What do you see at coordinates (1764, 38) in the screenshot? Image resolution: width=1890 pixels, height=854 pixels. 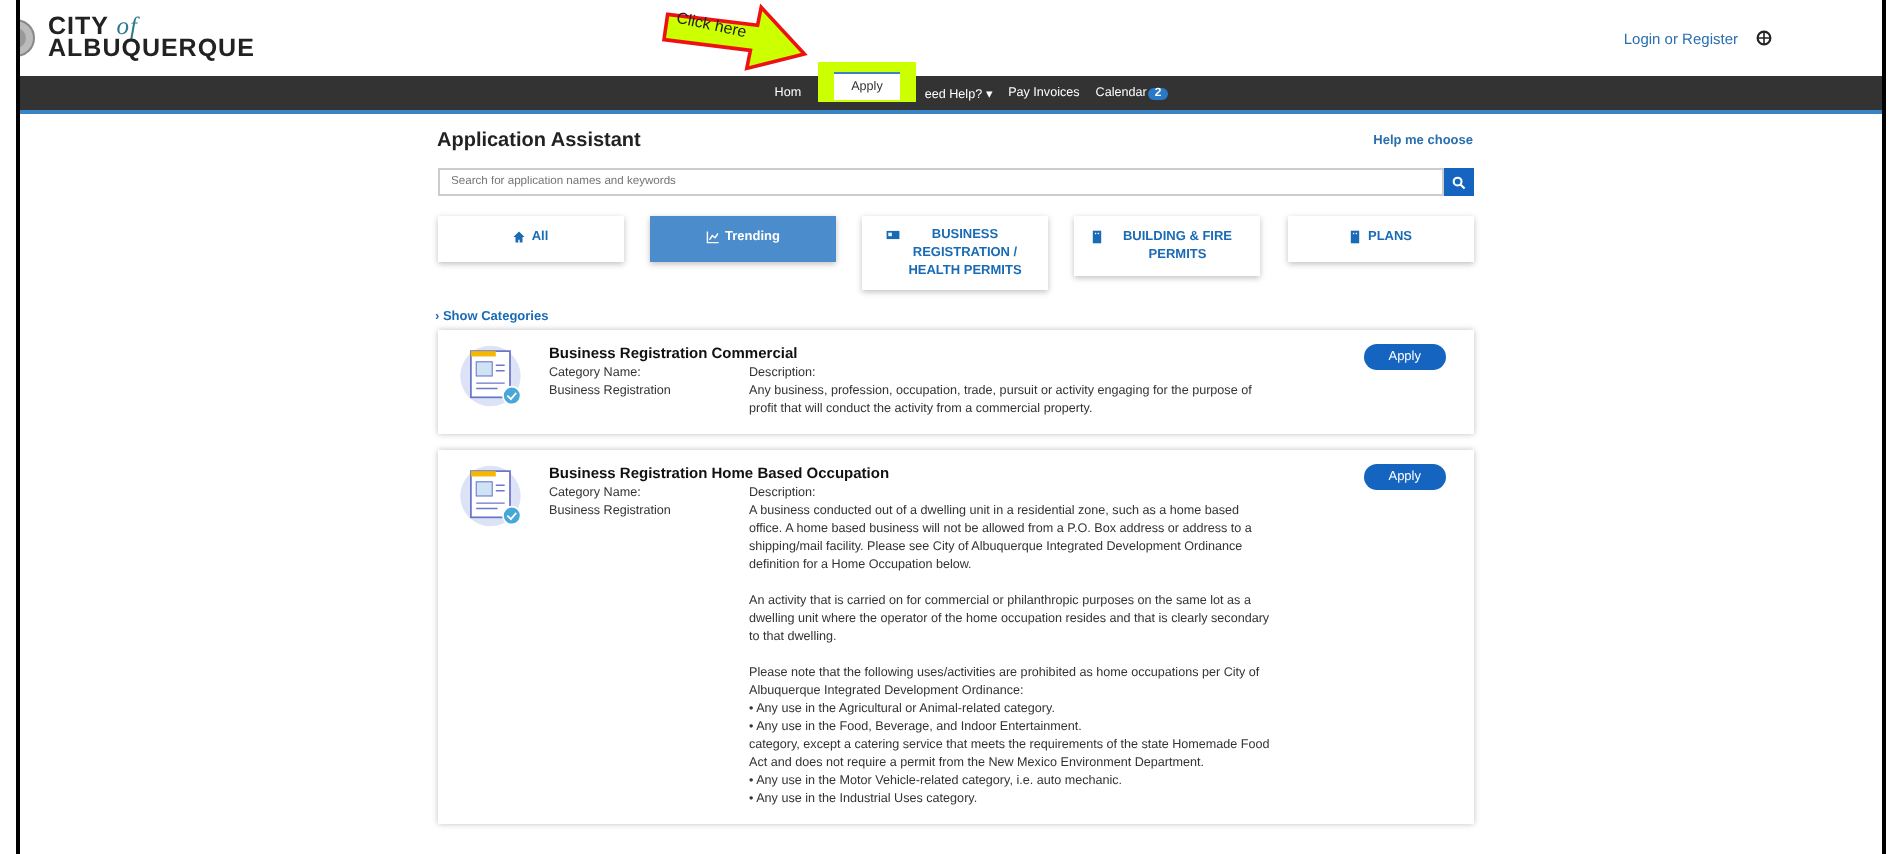 I see `globe-icon` at bounding box center [1764, 38].